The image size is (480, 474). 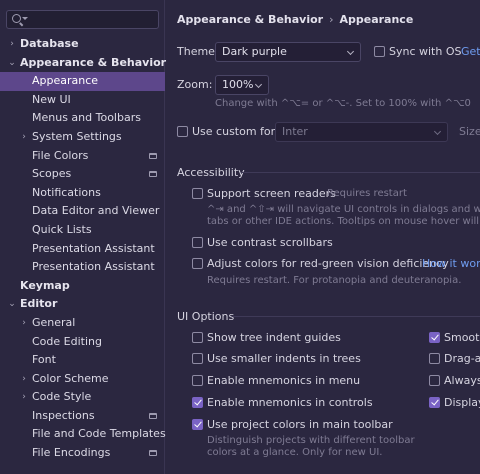 What do you see at coordinates (93, 62) in the screenshot?
I see `sidebar-item-label: Appearance & Behavior` at bounding box center [93, 62].